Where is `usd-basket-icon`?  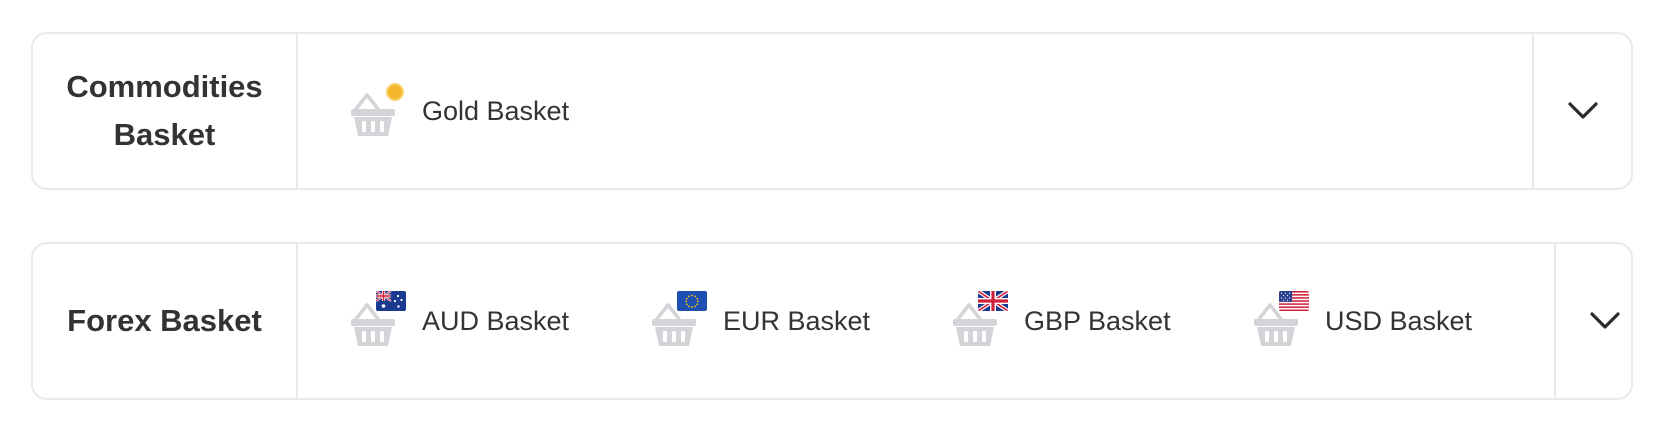 usd-basket-icon is located at coordinates (1281, 320).